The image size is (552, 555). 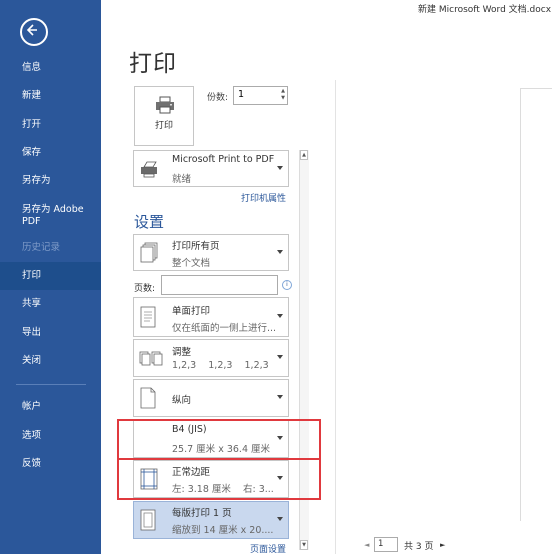 I want to click on orientation-label: 纵向, so click(x=182, y=400).